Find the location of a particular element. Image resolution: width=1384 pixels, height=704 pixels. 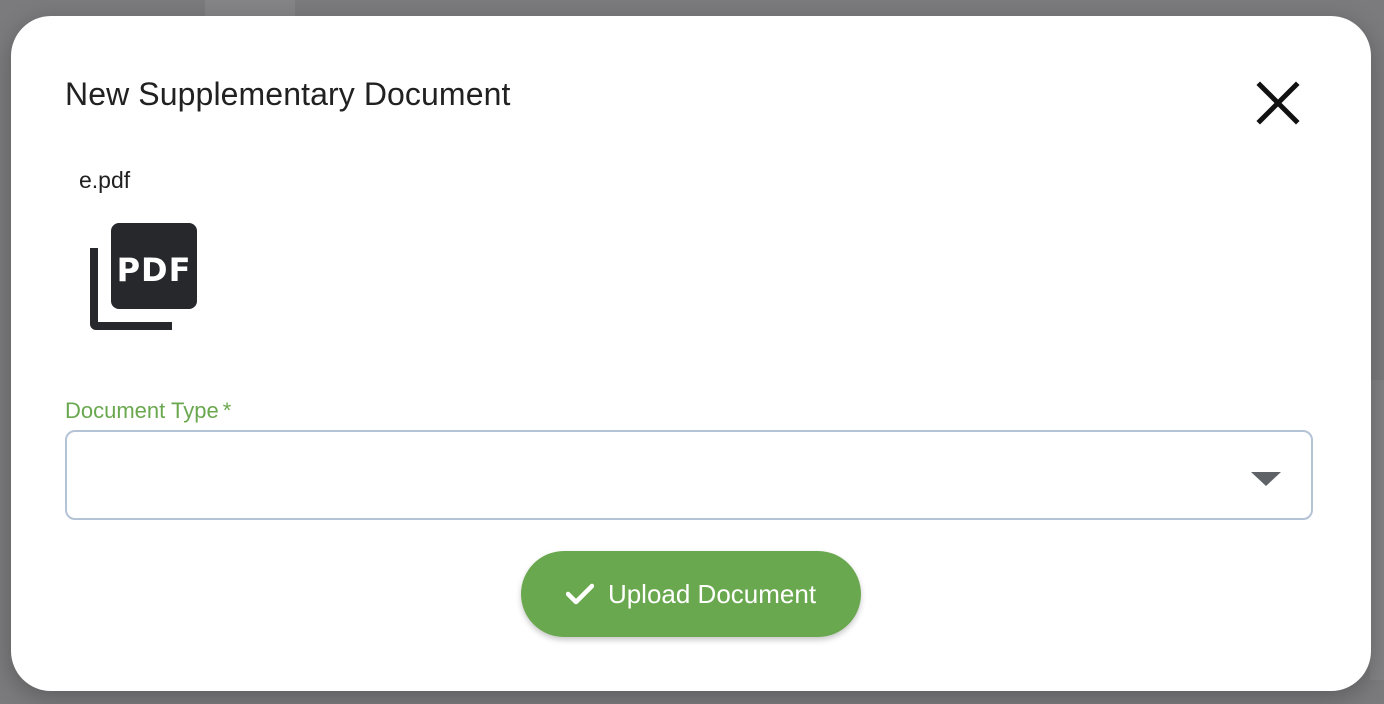

upload-document-button: Upload Document is located at coordinates (691, 594).